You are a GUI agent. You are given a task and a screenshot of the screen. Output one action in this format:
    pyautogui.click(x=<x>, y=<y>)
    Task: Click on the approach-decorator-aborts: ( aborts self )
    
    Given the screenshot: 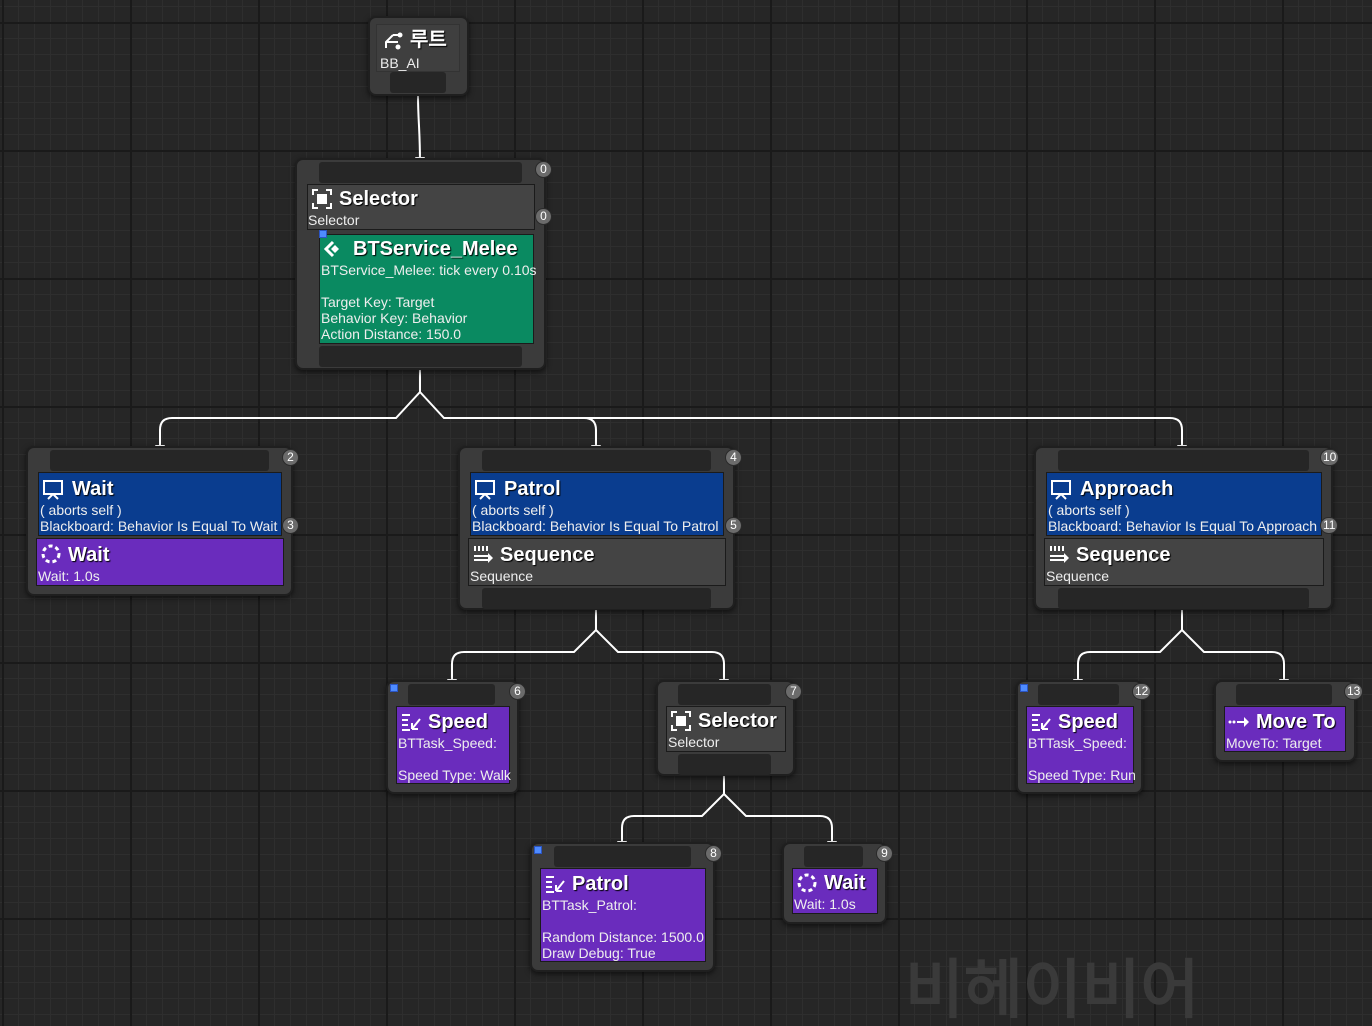 What is the action you would take?
    pyautogui.click(x=1089, y=510)
    